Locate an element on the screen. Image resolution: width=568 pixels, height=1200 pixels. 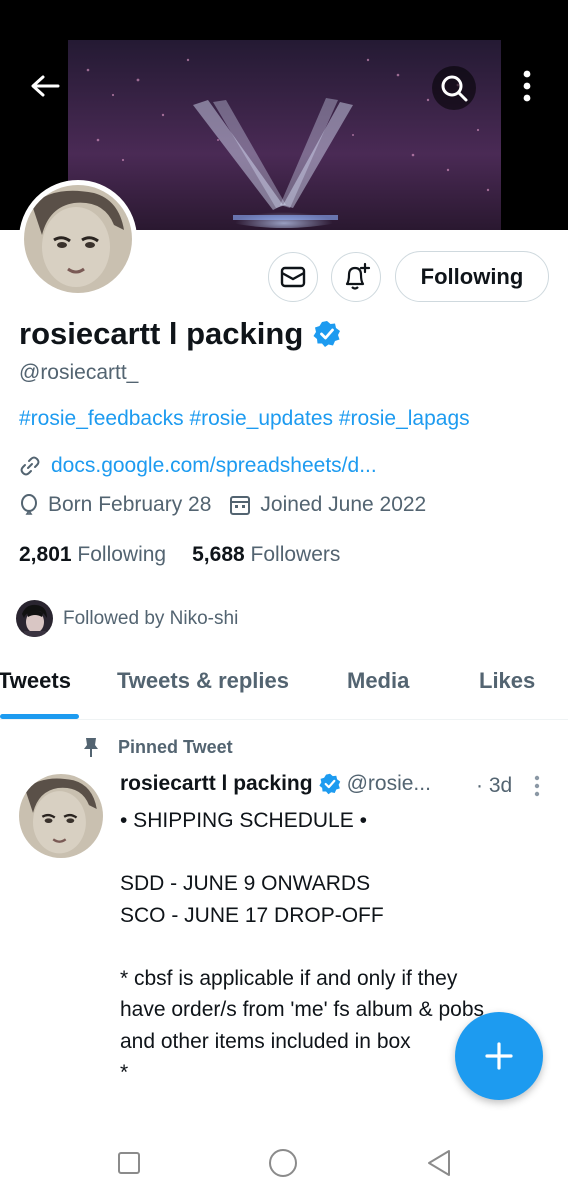
arrow-left-icon is located at coordinates (45, 86).